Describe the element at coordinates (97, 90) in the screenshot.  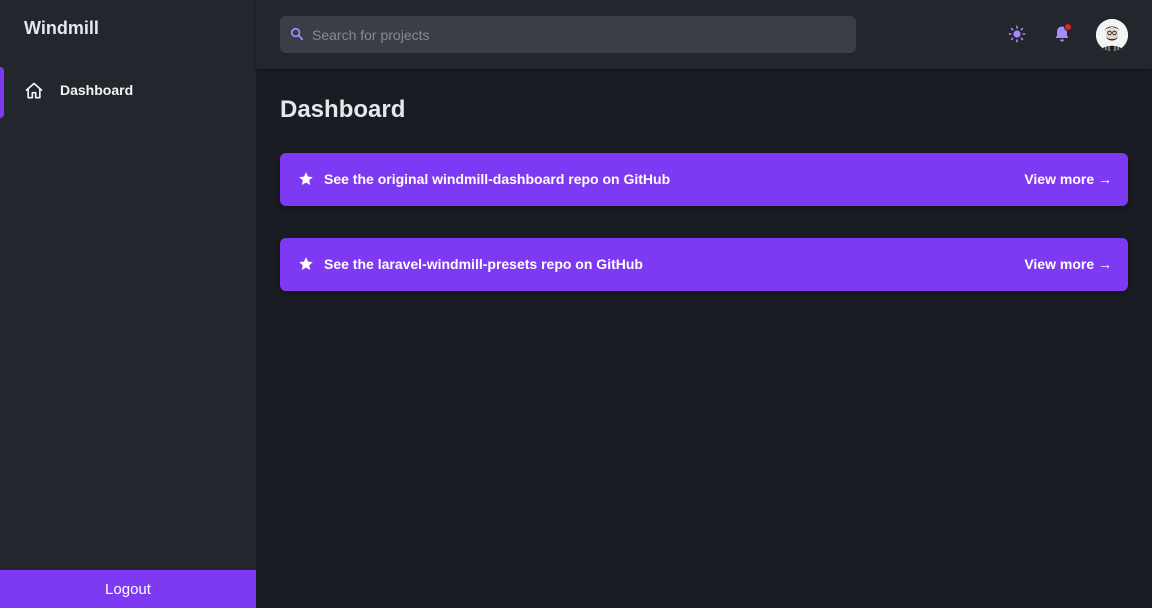
I see `sidebar-item-label: Dashboard` at that location.